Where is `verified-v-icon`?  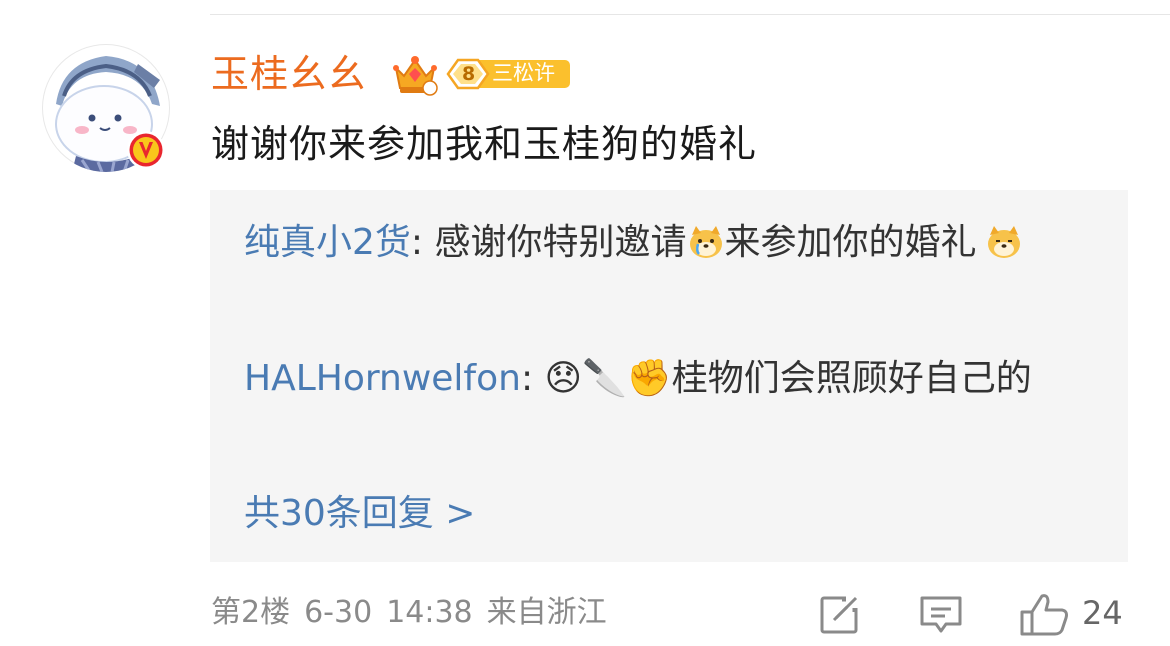 verified-v-icon is located at coordinates (146, 150).